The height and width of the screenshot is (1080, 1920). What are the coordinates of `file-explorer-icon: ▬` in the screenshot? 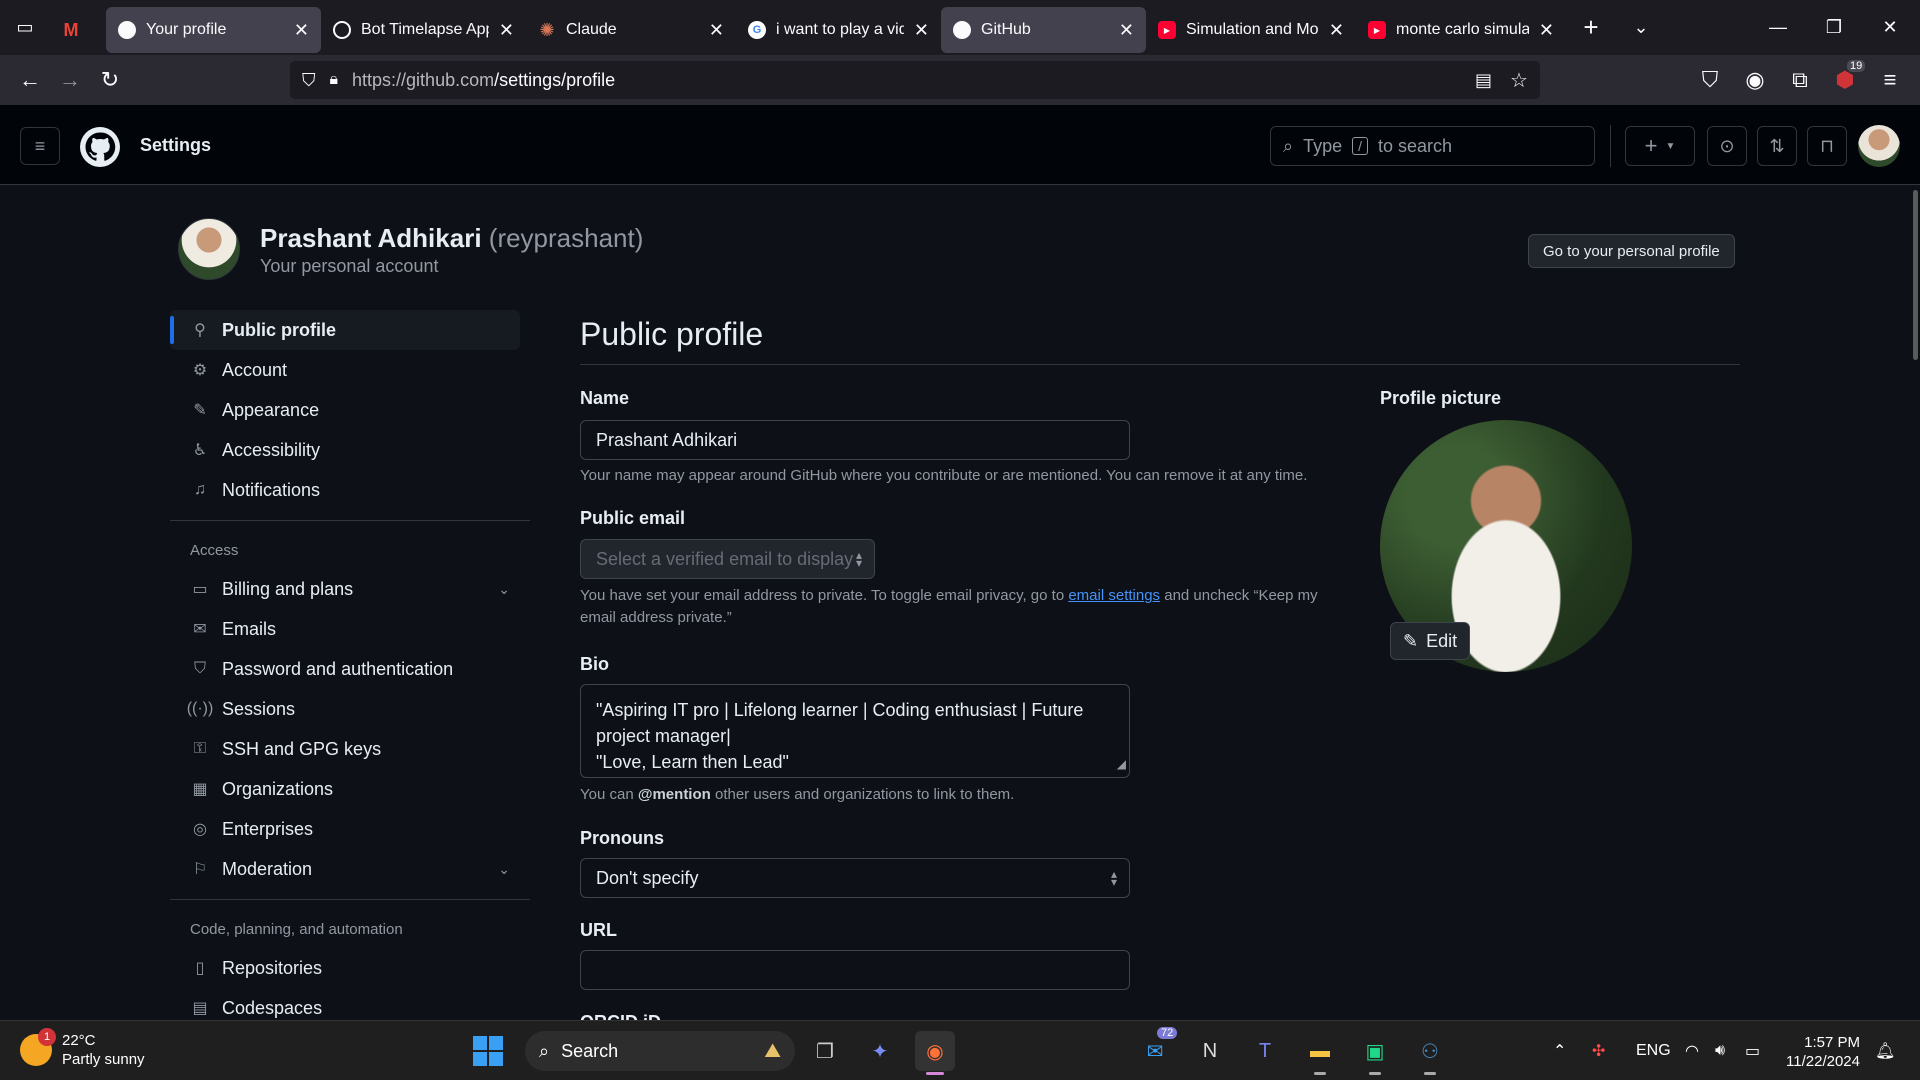 It's located at (1320, 1053).